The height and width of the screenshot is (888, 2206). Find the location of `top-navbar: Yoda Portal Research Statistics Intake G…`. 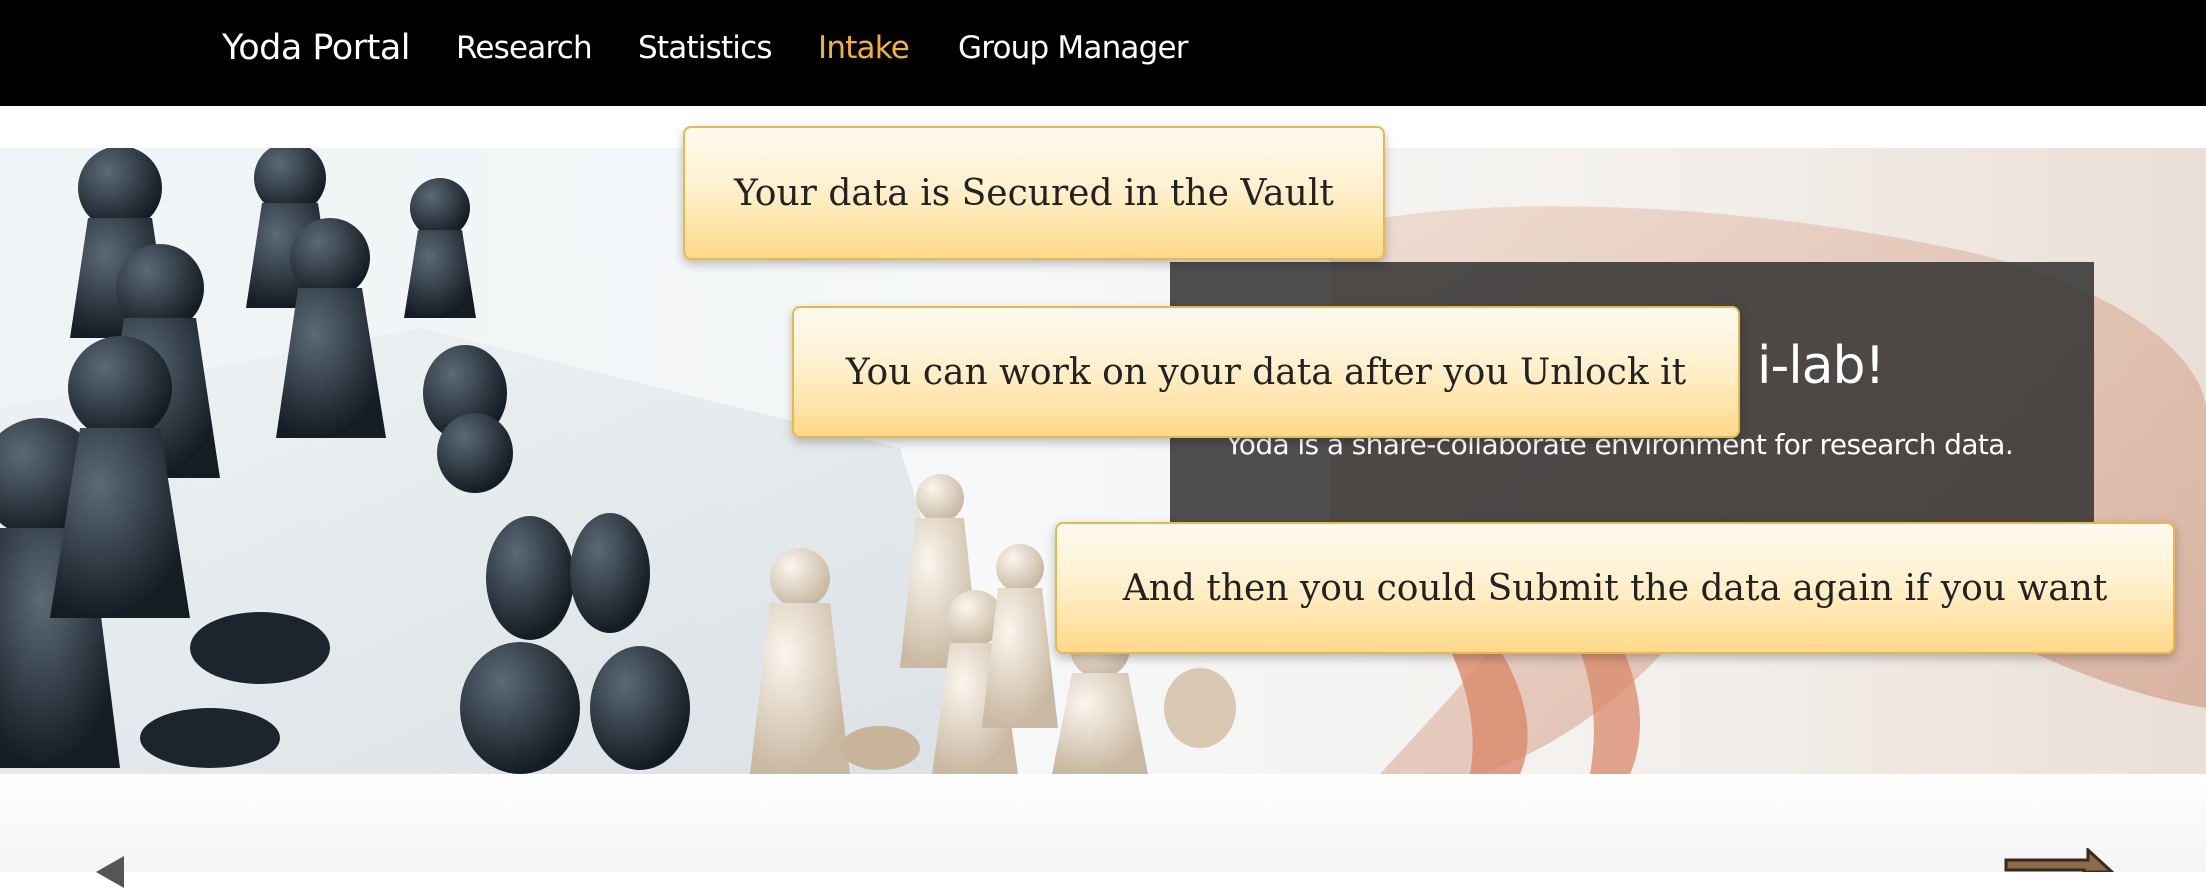

top-navbar: Yoda Portal Research Statistics Intake G… is located at coordinates (1103, 53).